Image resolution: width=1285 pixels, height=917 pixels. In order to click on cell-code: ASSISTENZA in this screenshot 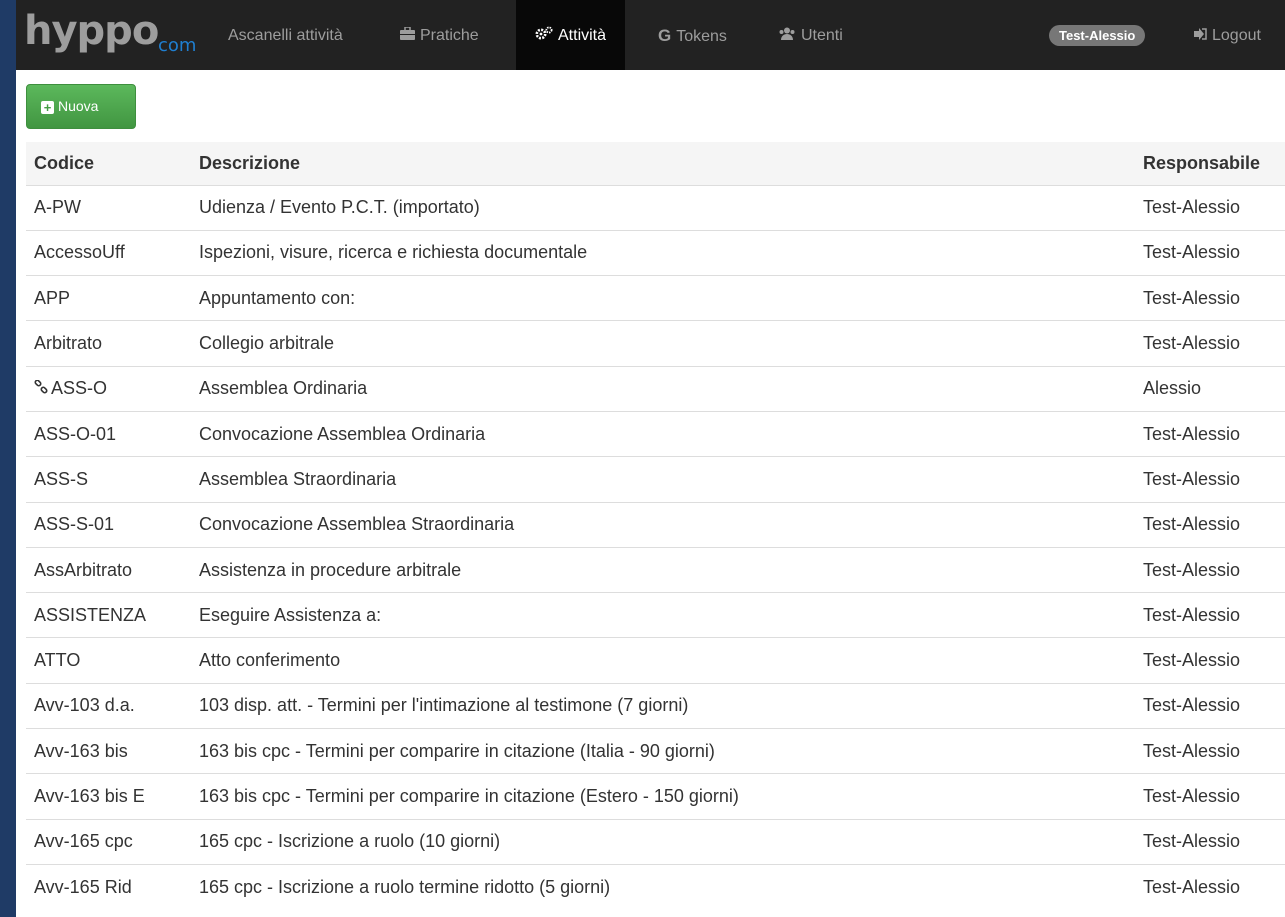, I will do `click(108, 615)`.